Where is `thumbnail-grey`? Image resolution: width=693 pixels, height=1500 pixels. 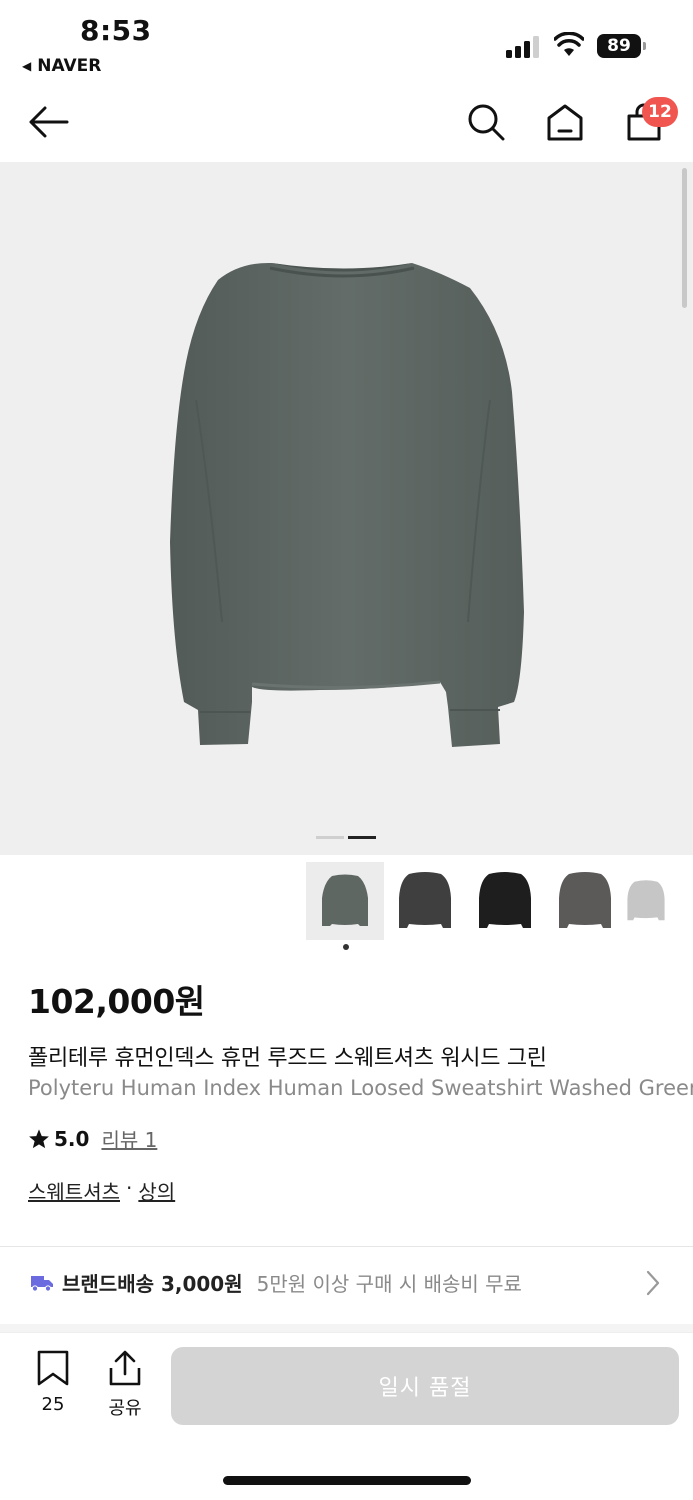
thumbnail-grey is located at coordinates (585, 901).